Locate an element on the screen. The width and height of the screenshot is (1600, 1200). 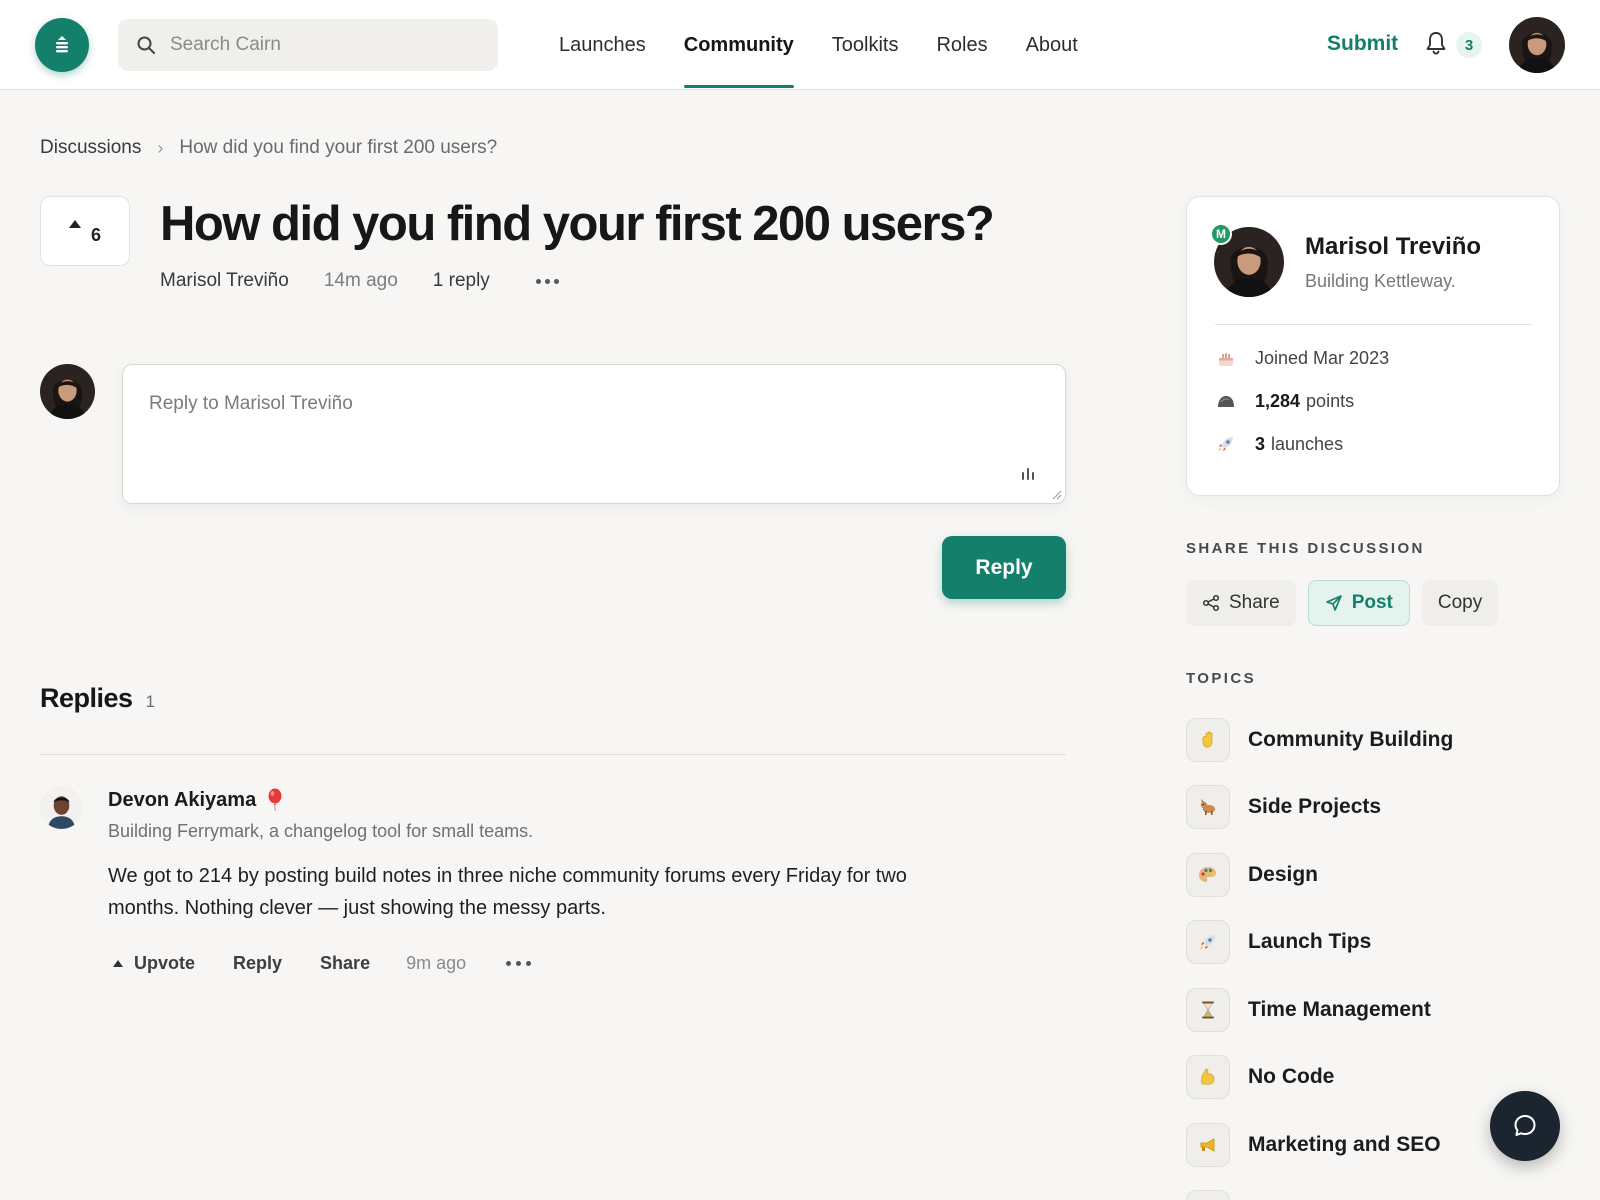
topic-label: Time Management is located at coordinates (1339, 1009).